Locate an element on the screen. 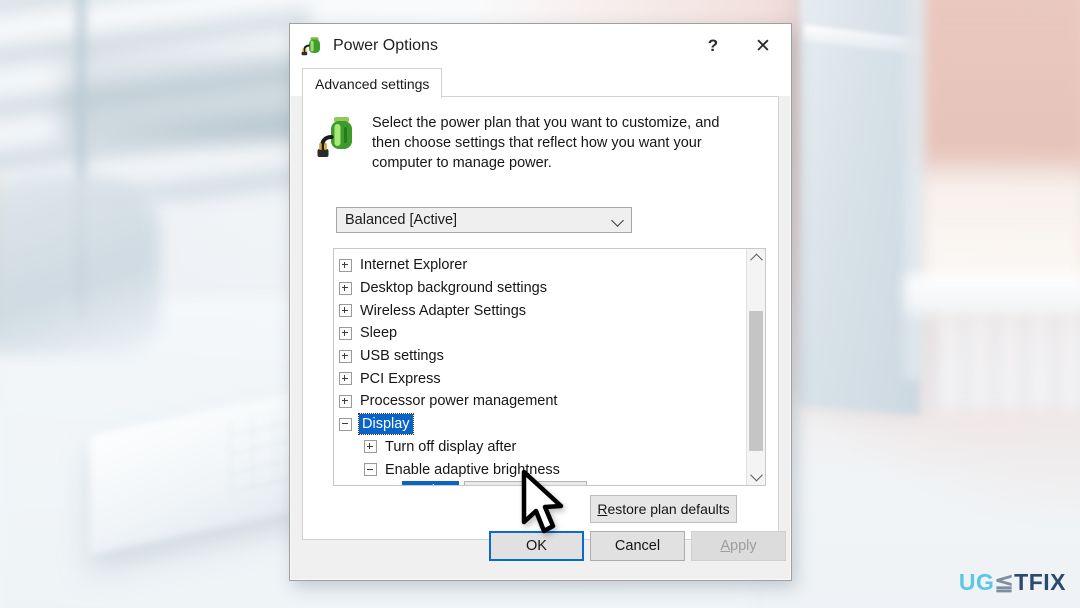 The height and width of the screenshot is (608, 1080). watermark-part-3: TFIX is located at coordinates (1040, 582).